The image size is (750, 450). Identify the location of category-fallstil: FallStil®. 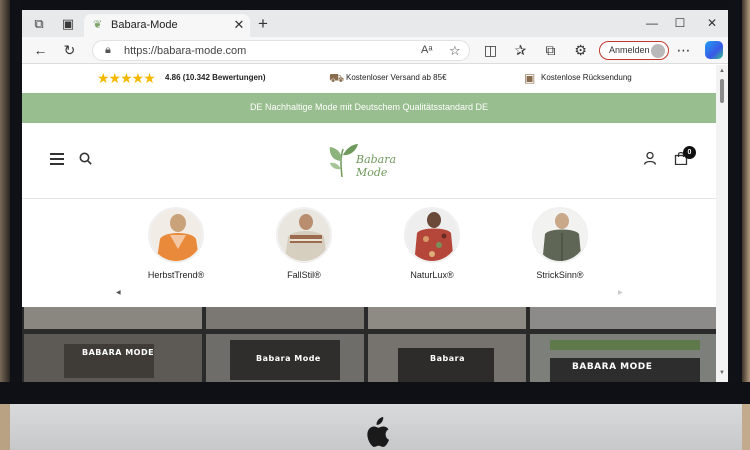
(304, 247).